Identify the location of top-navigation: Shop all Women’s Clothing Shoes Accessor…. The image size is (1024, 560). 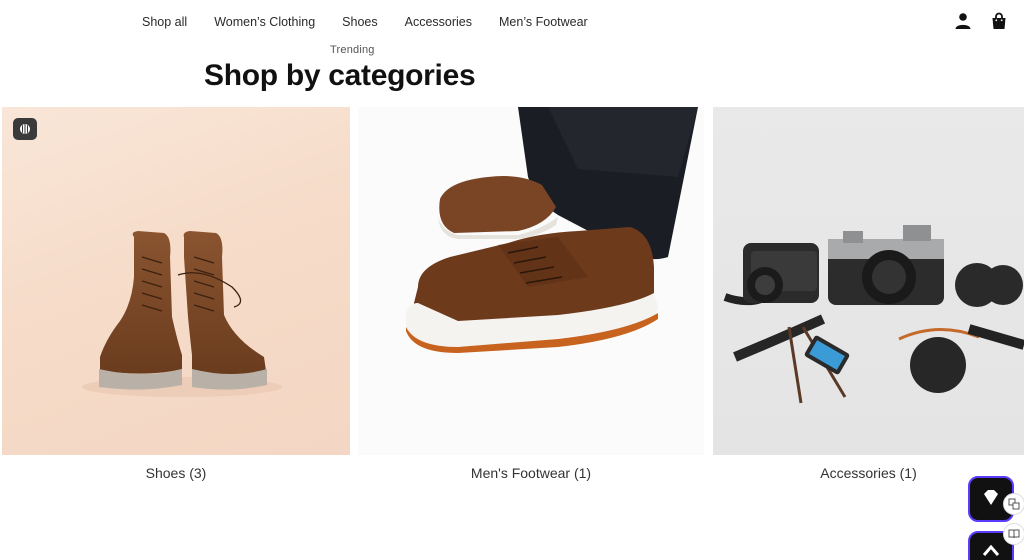
(512, 23).